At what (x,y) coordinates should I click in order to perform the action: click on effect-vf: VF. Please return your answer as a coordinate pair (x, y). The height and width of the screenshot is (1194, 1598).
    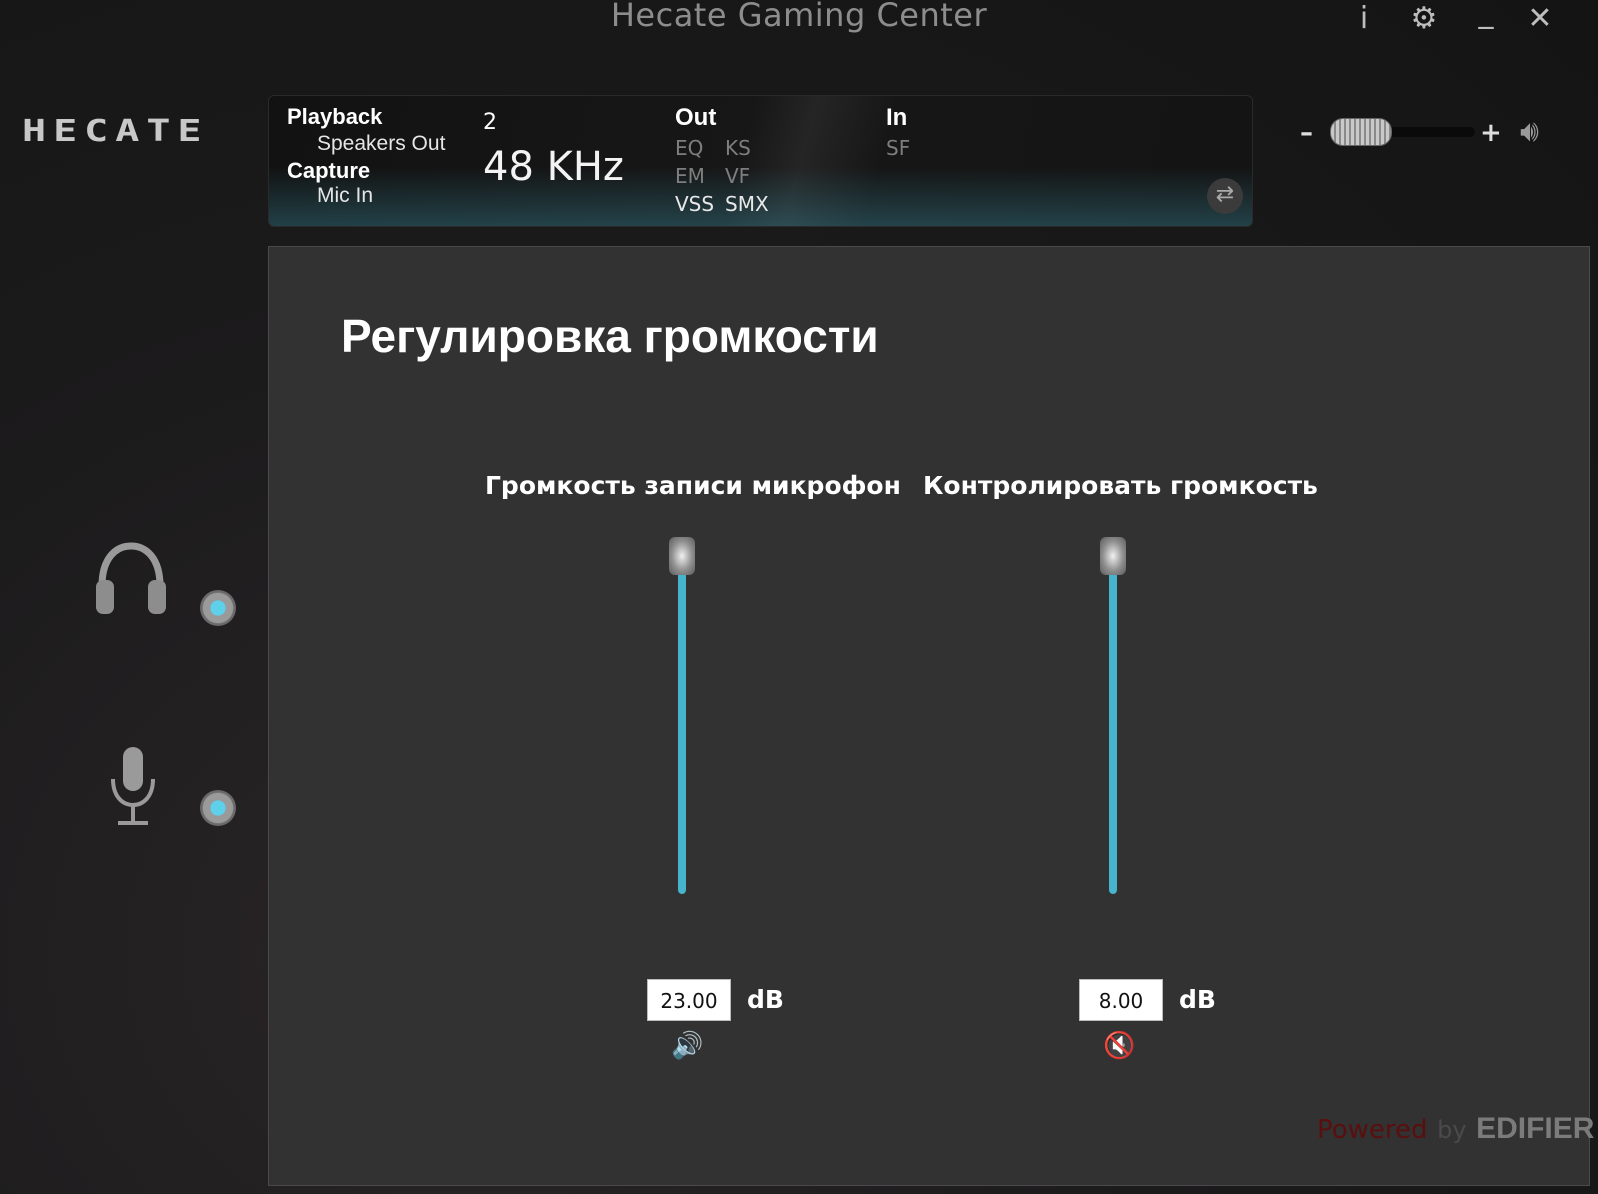
    Looking at the image, I should click on (737, 176).